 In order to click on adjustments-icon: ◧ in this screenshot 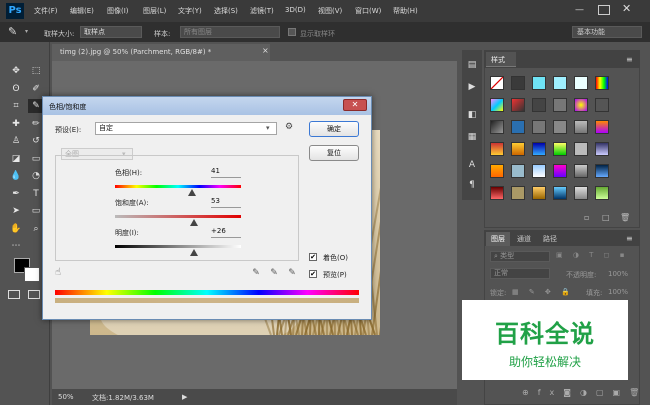, I will do `click(472, 116)`.